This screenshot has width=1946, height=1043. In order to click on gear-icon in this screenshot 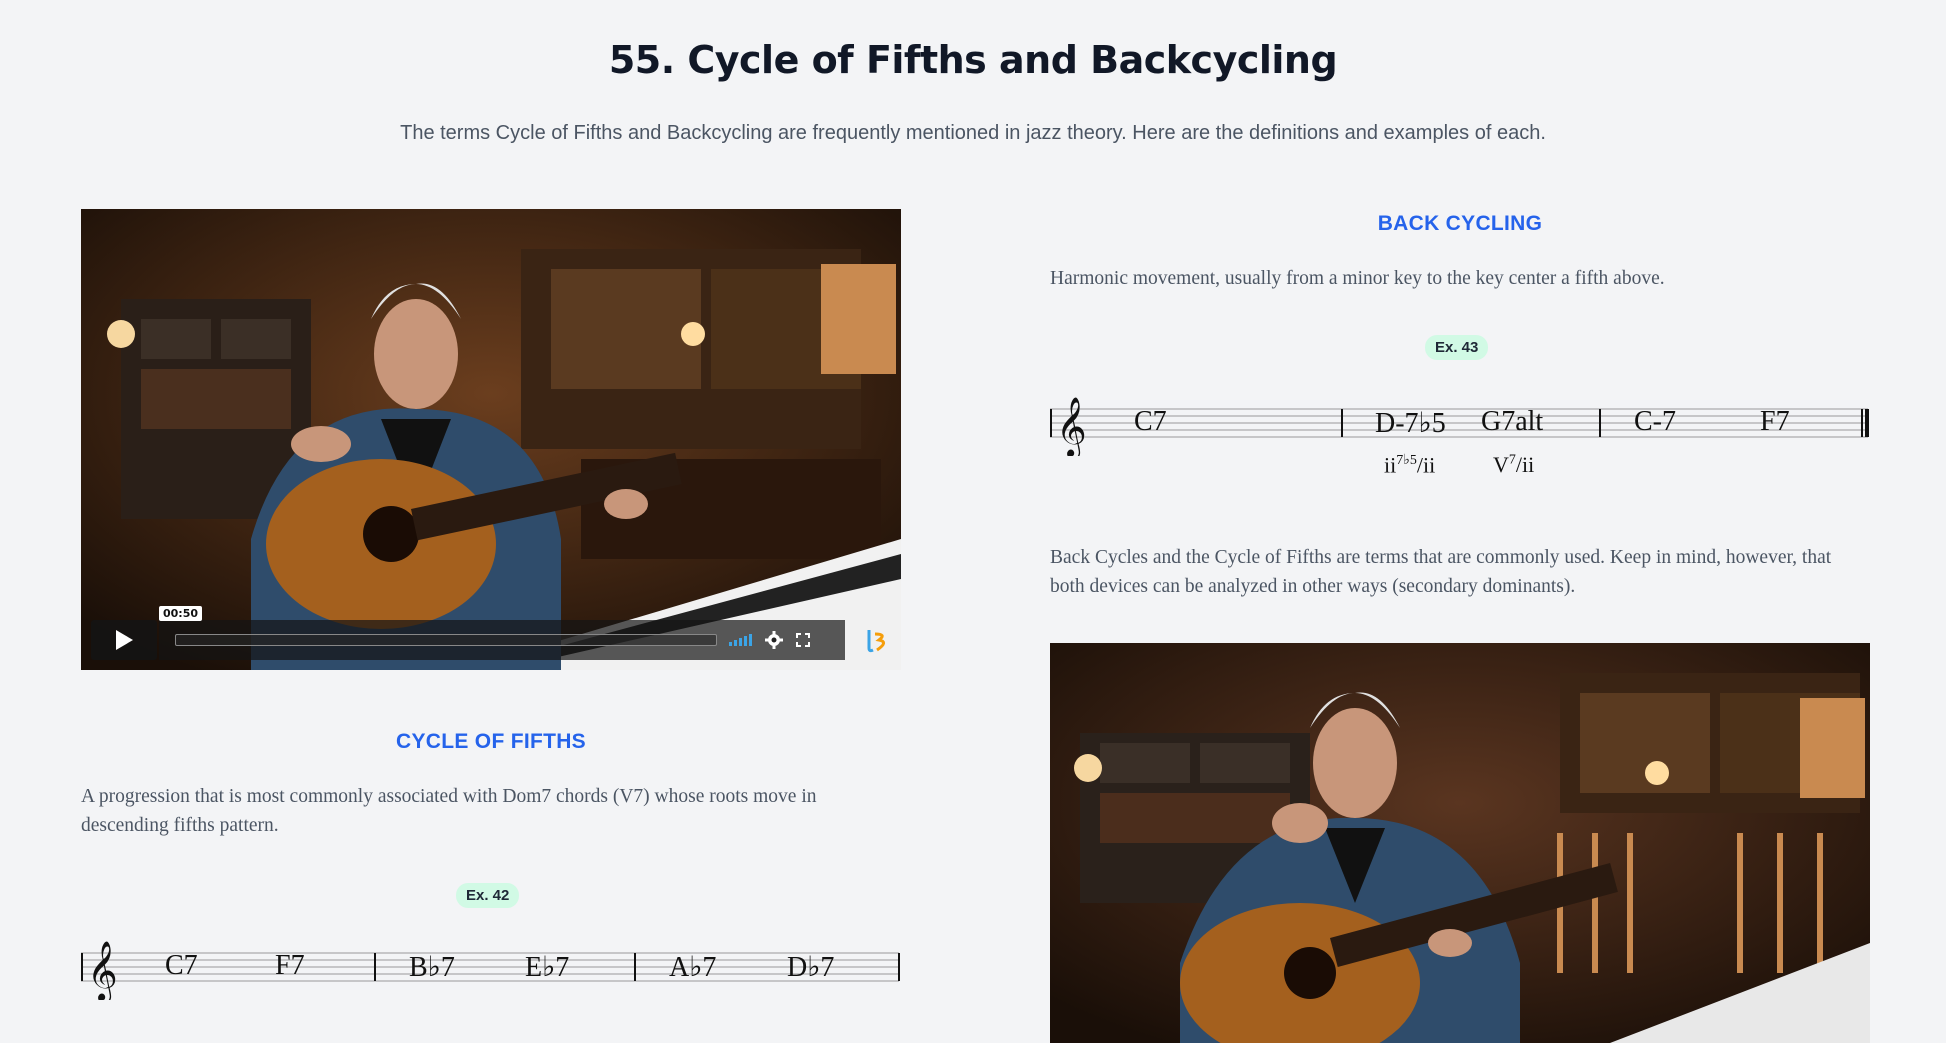, I will do `click(774, 640)`.